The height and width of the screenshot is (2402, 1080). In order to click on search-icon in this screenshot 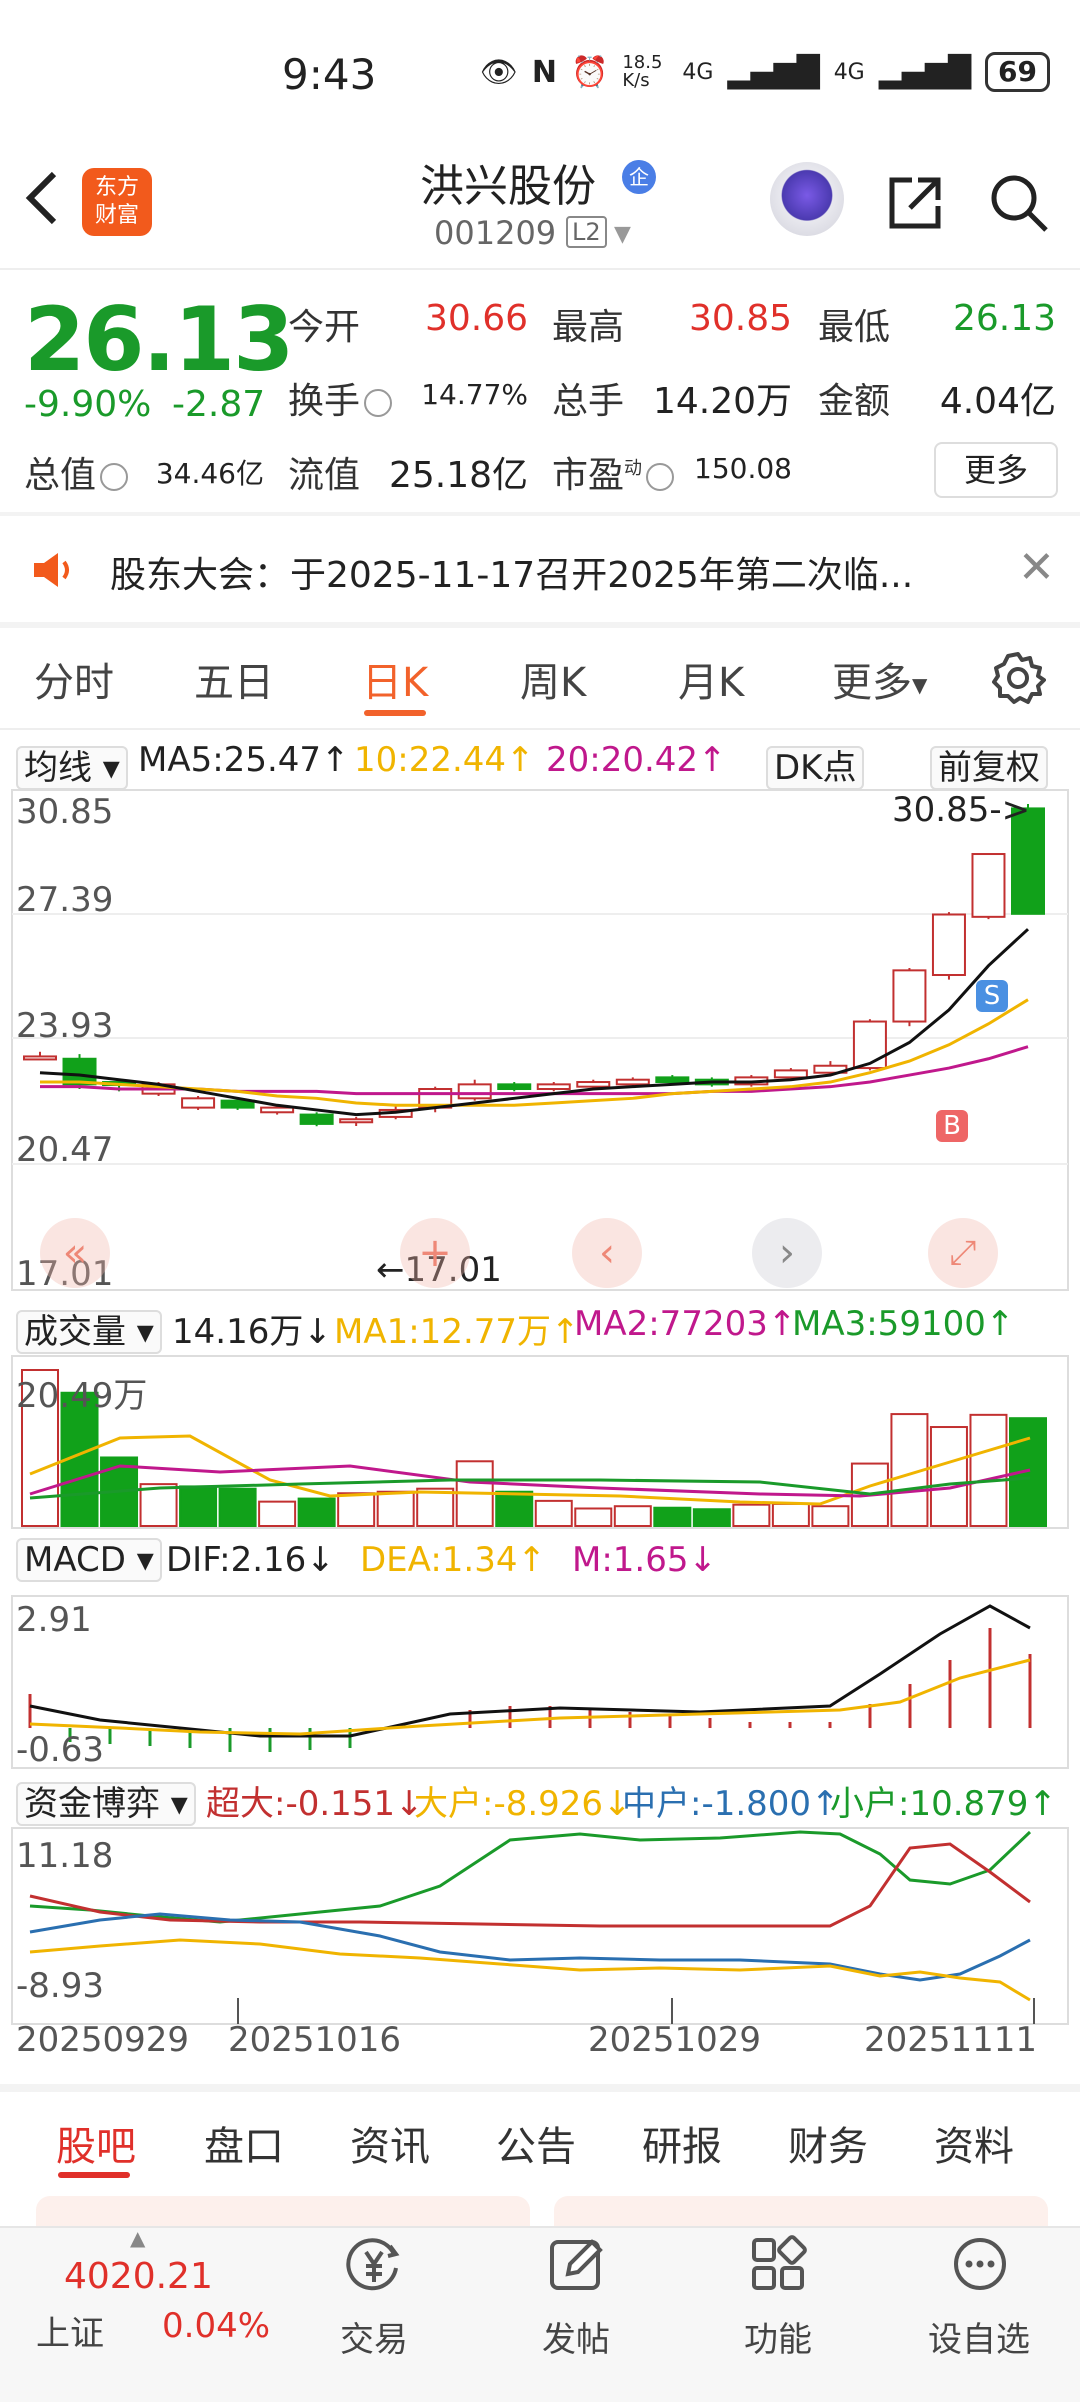, I will do `click(1019, 203)`.